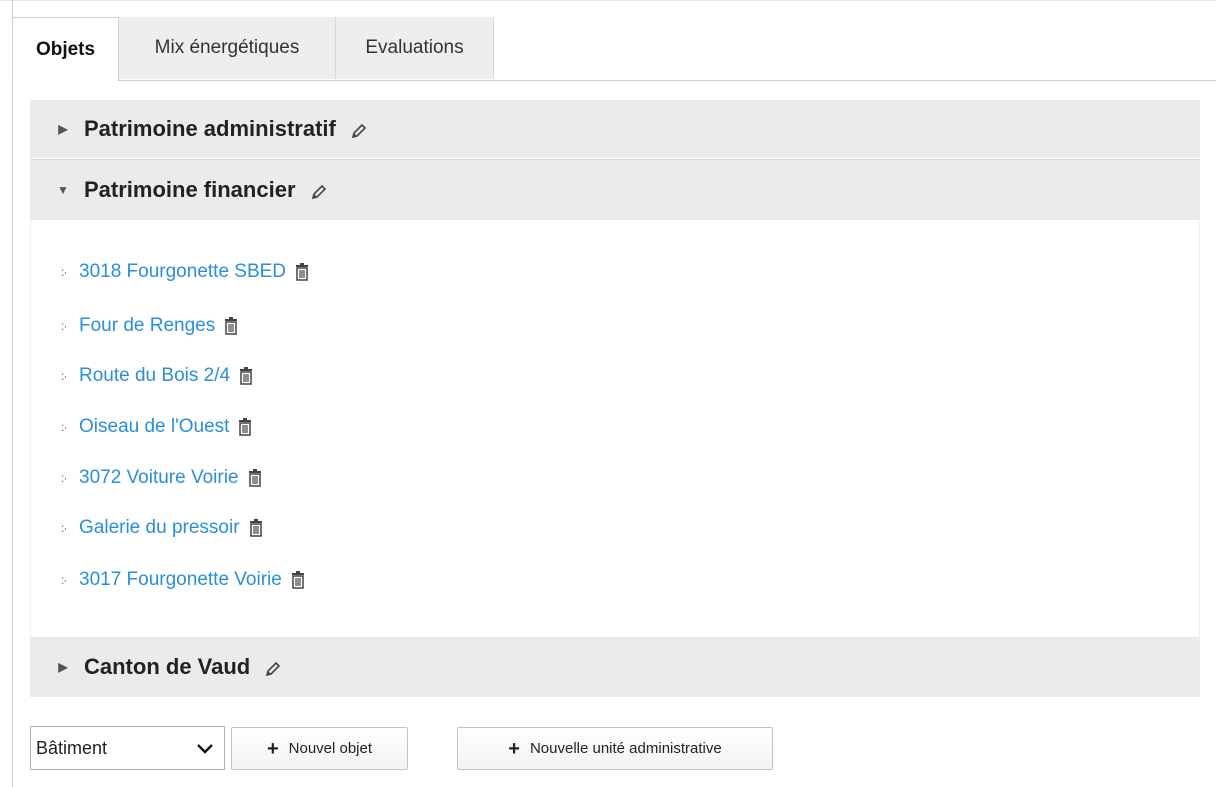 The width and height of the screenshot is (1216, 787). What do you see at coordinates (167, 666) in the screenshot?
I see `group-title: Canton de Vaud` at bounding box center [167, 666].